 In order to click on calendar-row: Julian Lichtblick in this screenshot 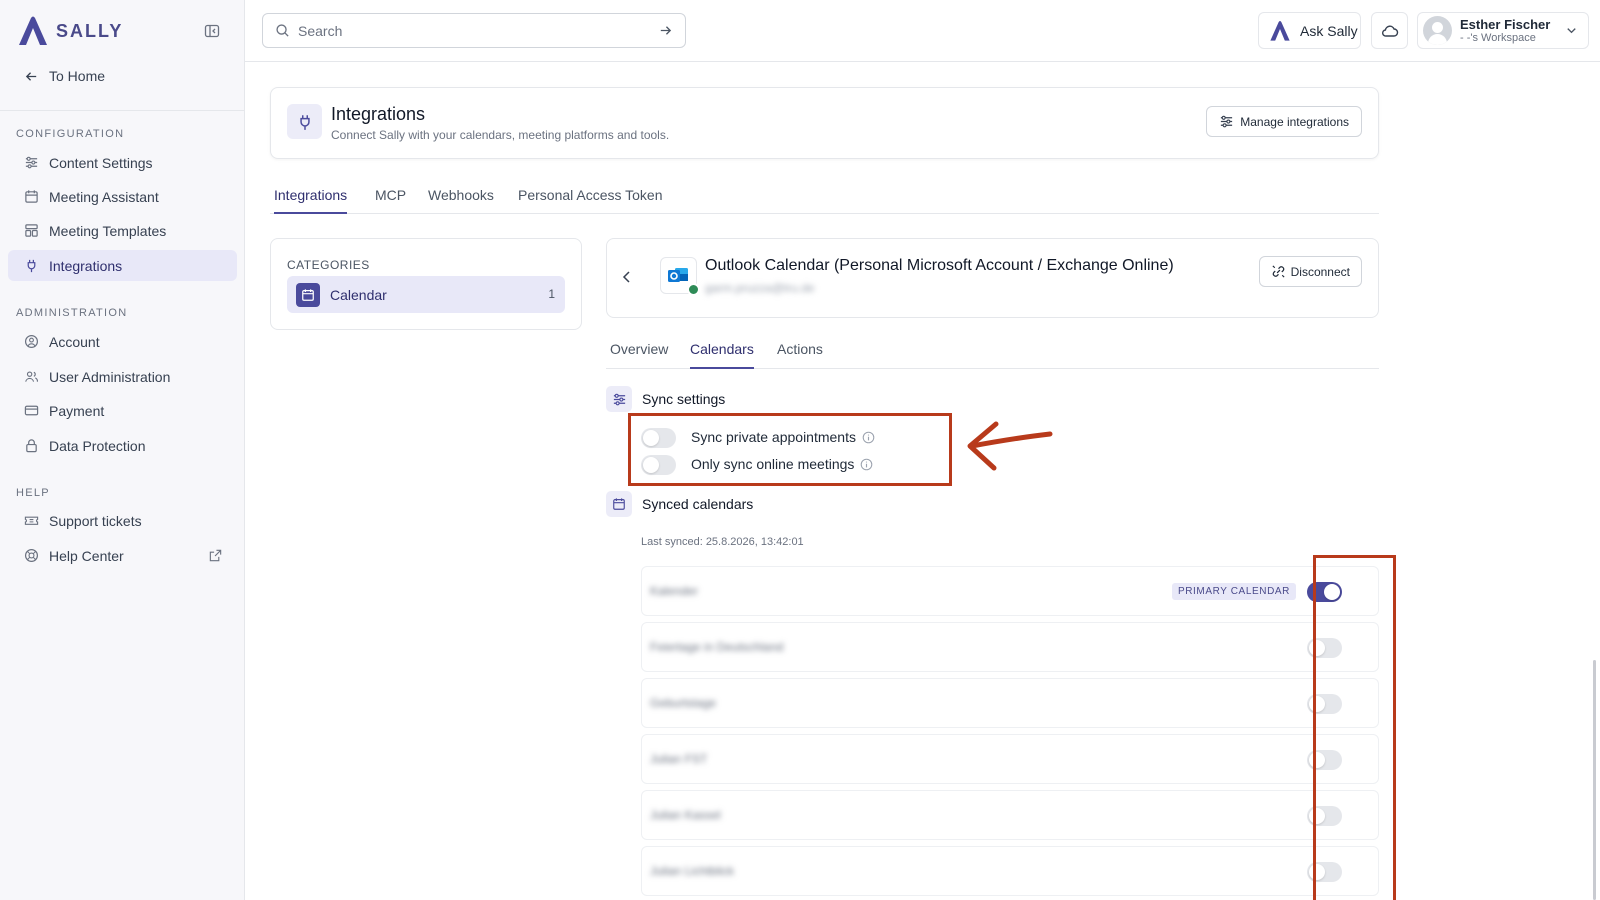, I will do `click(1010, 871)`.